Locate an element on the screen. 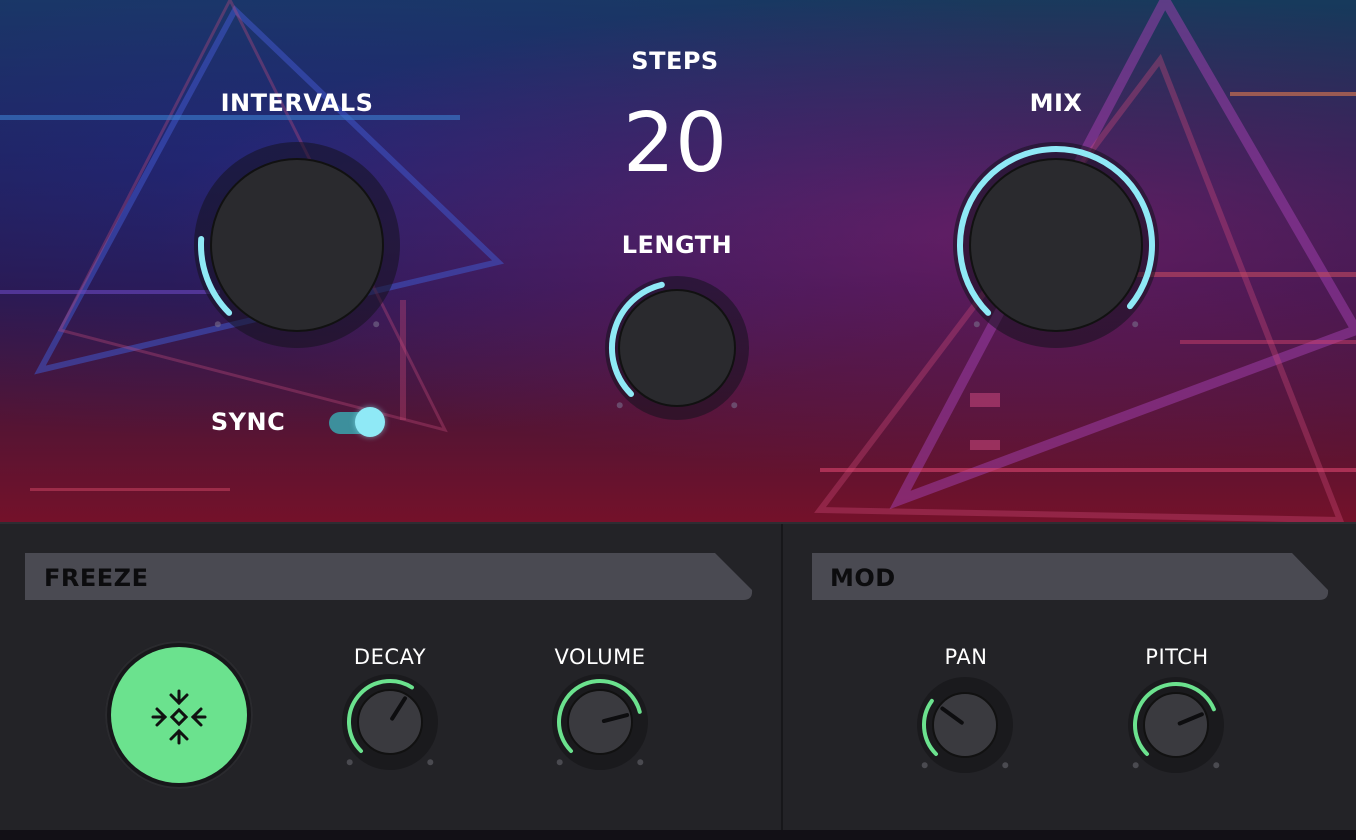 This screenshot has height=840, width=1356. intervals-knob is located at coordinates (297, 245).